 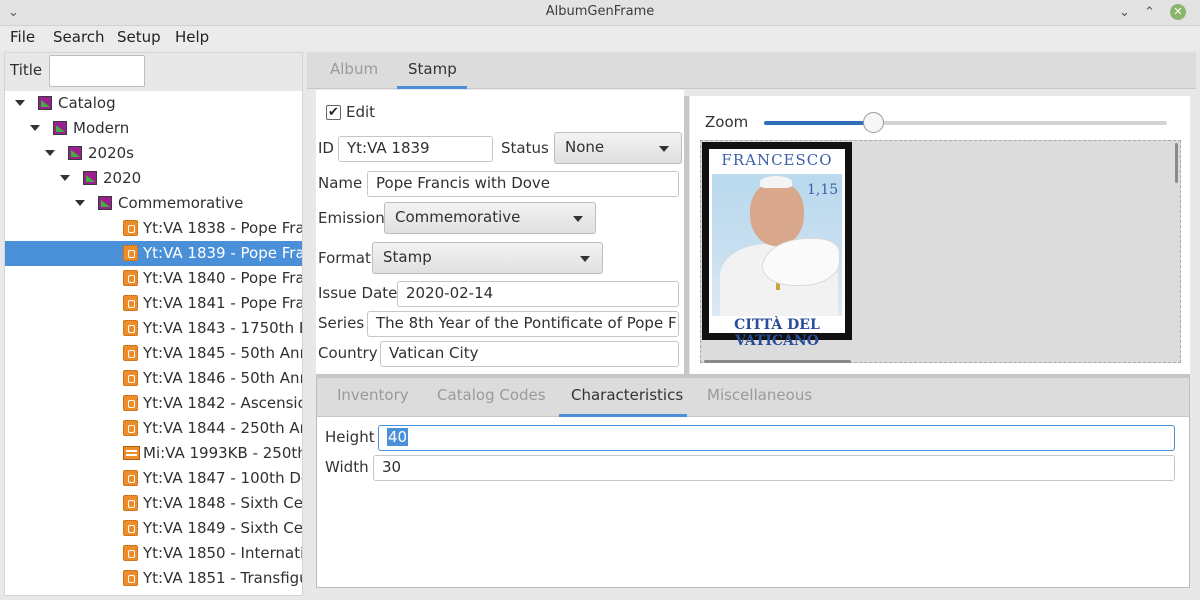 I want to click on width-label: Width, so click(x=347, y=467).